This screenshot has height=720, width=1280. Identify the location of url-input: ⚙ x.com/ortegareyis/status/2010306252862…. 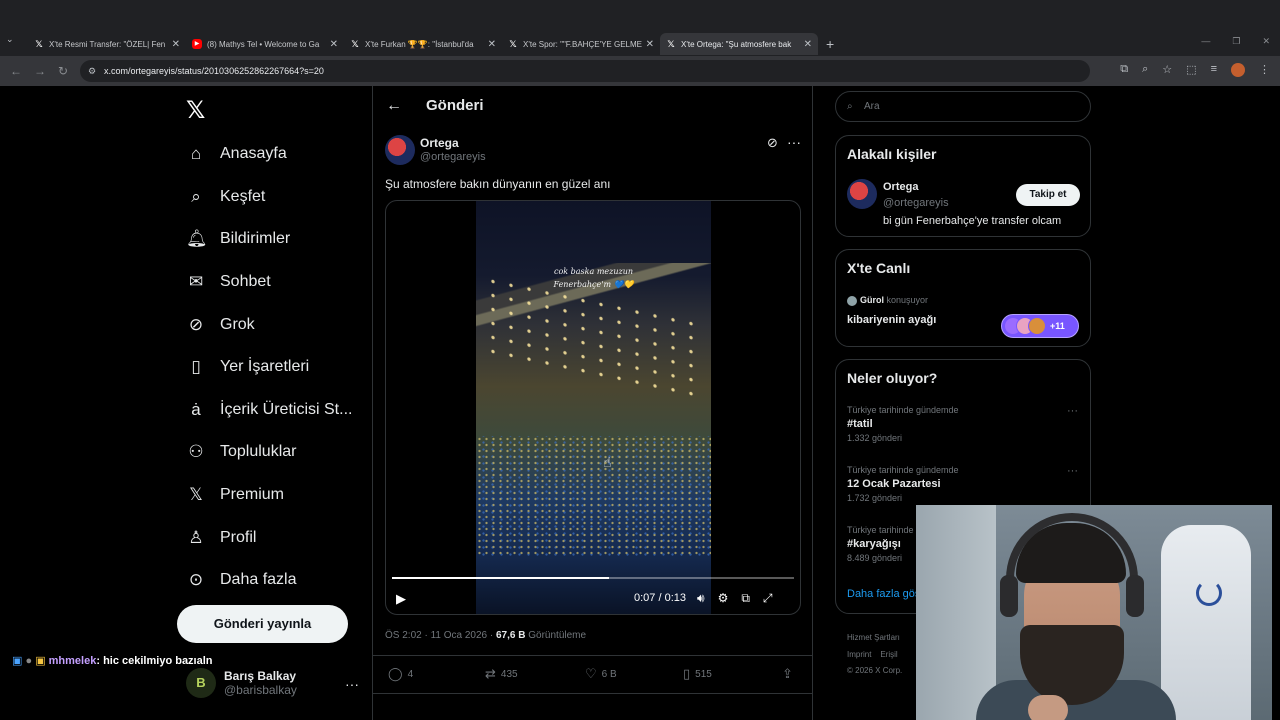
(585, 71).